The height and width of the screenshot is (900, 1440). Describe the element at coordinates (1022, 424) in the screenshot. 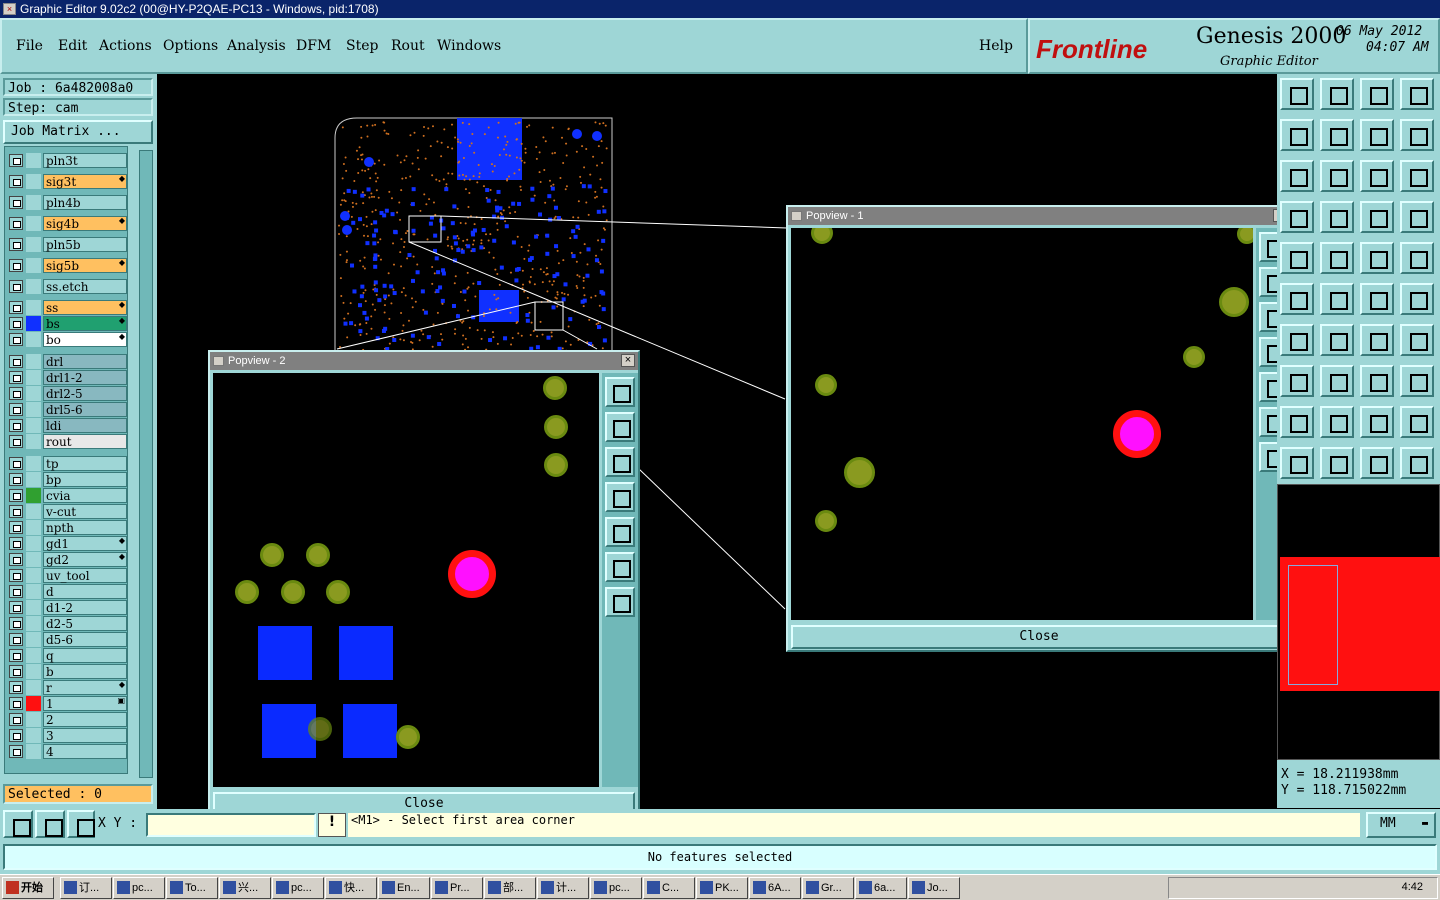

I see `popview-1-canvas` at that location.